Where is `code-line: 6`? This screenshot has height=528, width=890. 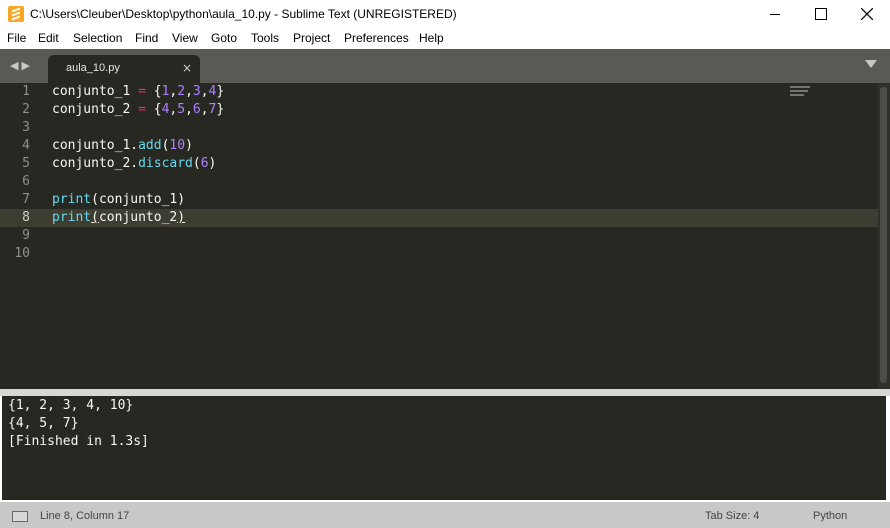
code-line: 6 is located at coordinates (439, 182).